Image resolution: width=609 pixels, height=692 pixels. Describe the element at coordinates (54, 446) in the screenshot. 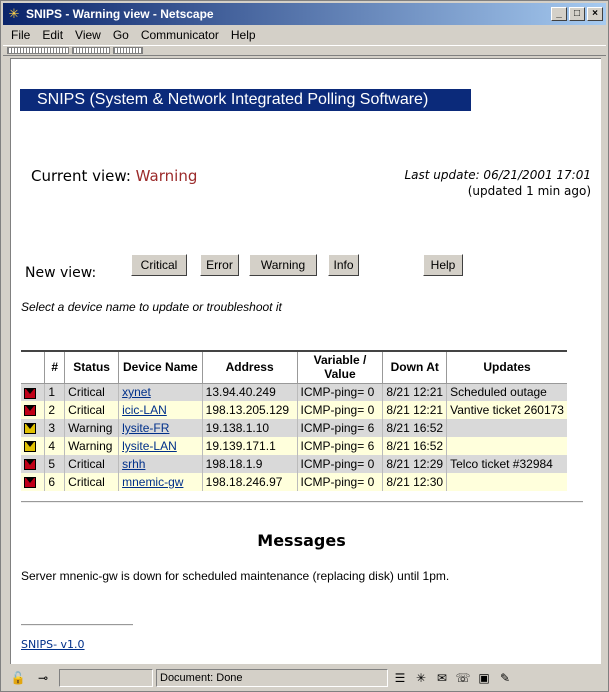

I see `row-number: 4` at that location.